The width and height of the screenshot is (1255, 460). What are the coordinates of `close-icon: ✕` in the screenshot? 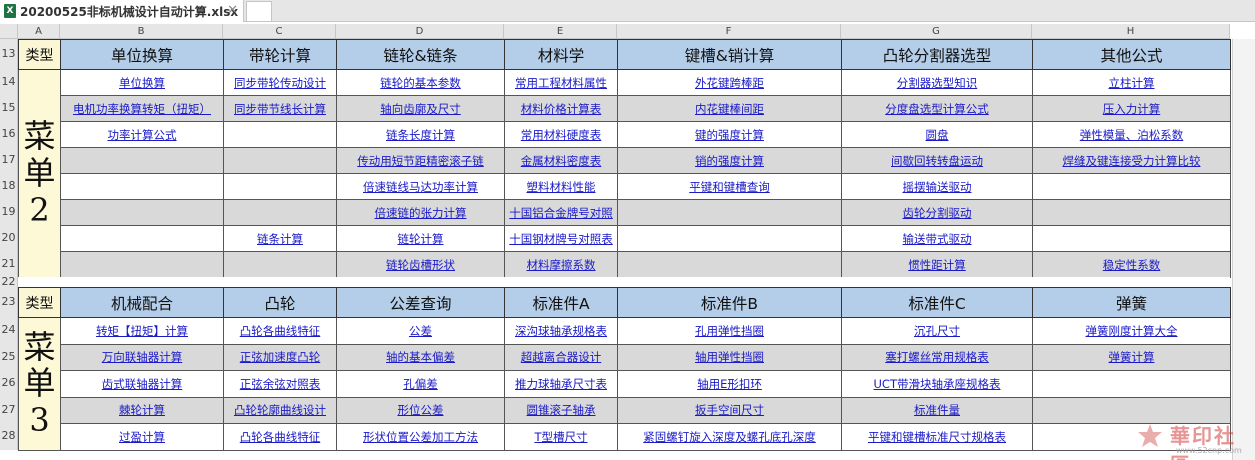 It's located at (232, 10).